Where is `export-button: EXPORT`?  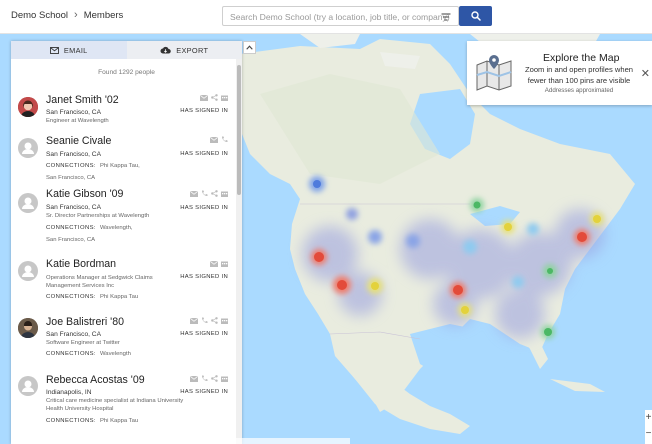 export-button: EXPORT is located at coordinates (184, 50).